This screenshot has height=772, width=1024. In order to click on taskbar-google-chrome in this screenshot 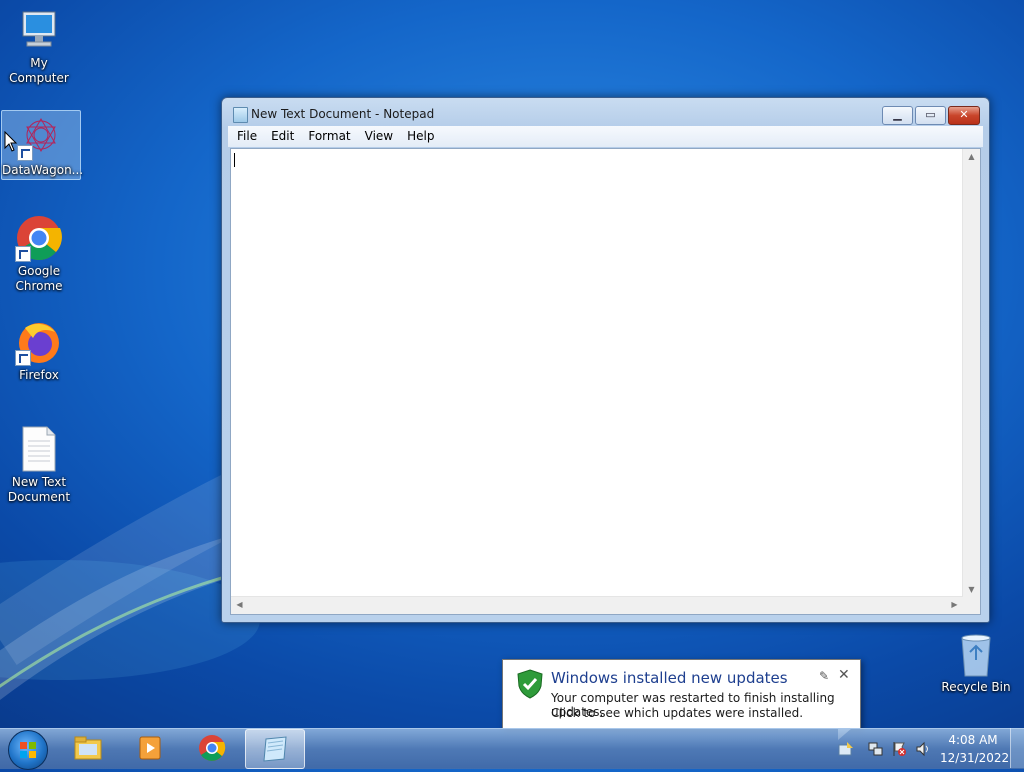, I will do `click(212, 748)`.